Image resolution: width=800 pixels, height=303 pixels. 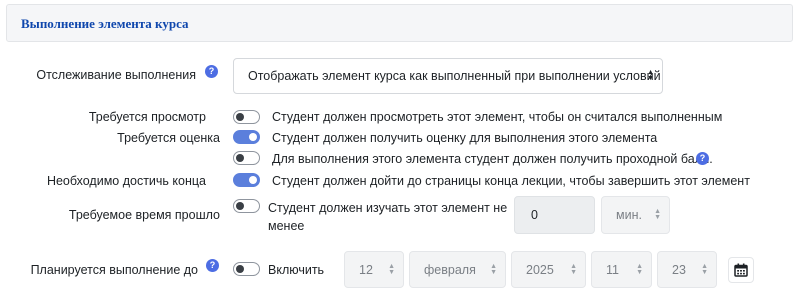 I want to click on require-grade-toggle, so click(x=246, y=137).